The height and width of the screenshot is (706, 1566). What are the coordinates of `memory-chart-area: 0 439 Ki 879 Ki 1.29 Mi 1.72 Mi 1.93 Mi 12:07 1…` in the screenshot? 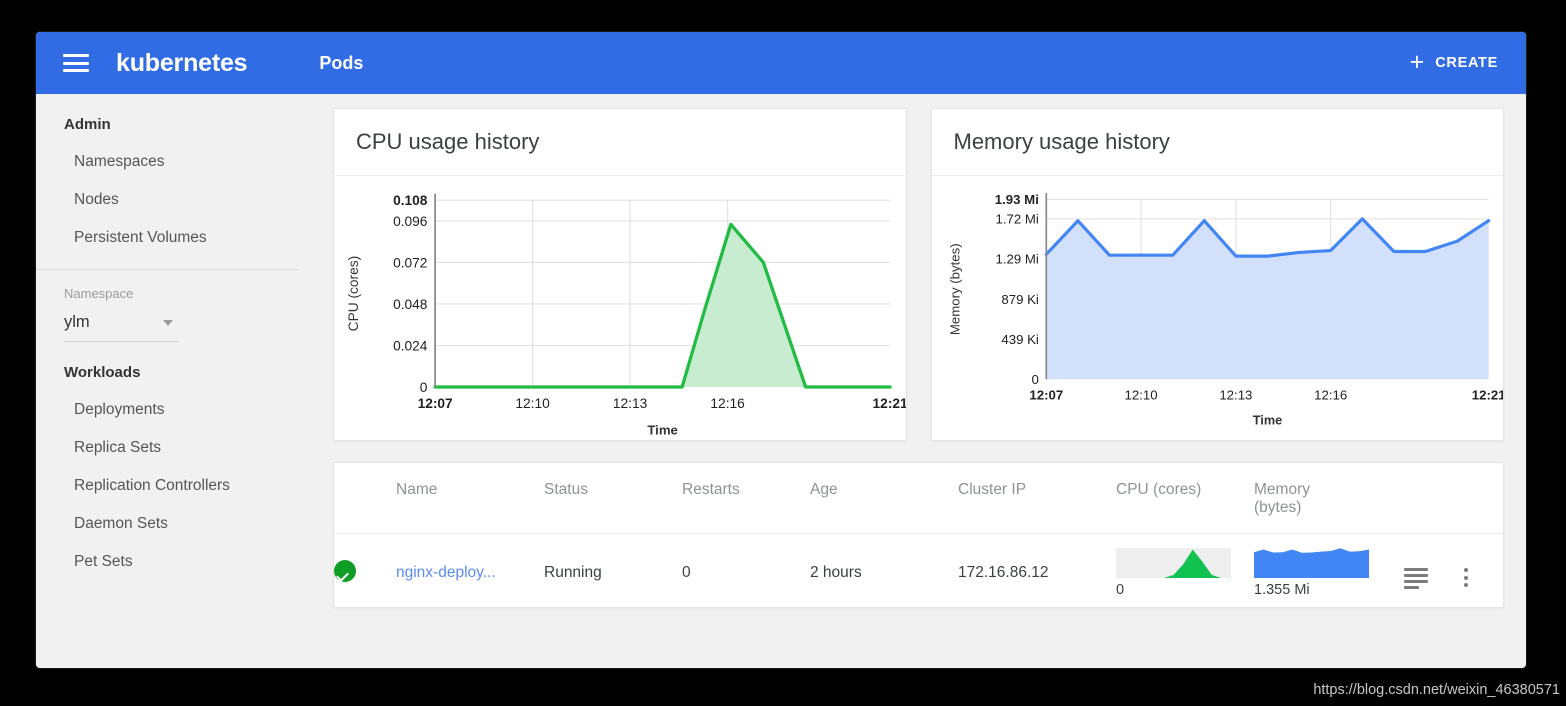 It's located at (1217, 308).